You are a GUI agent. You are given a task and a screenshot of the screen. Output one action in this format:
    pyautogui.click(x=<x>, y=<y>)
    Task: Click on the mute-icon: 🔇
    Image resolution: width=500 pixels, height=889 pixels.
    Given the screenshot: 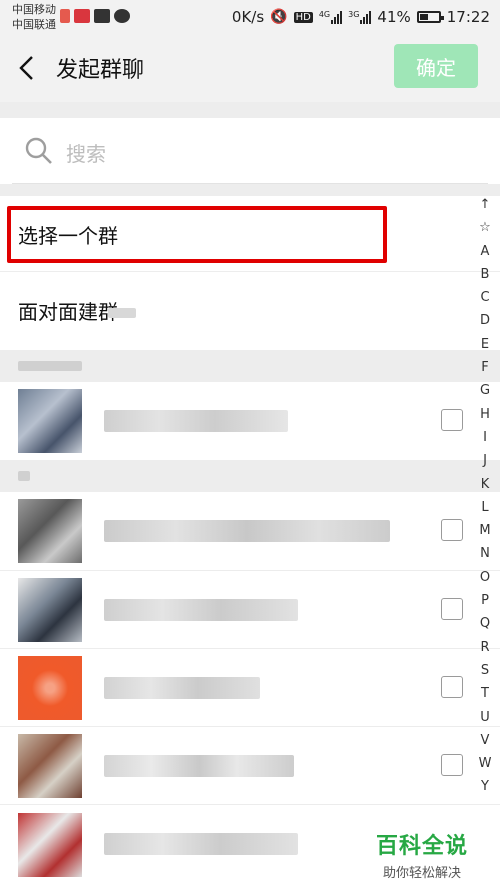 What is the action you would take?
    pyautogui.click(x=279, y=17)
    